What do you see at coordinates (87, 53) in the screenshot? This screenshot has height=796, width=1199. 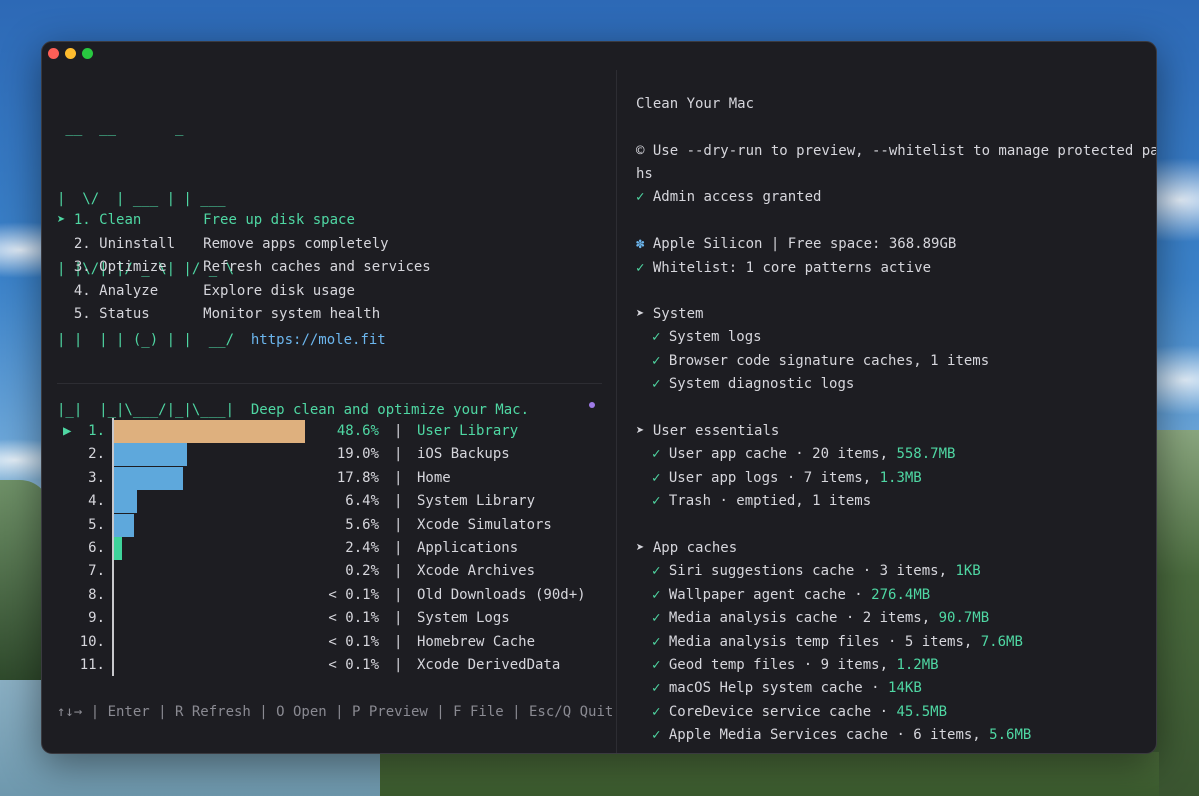 I see `zoom-window-button` at bounding box center [87, 53].